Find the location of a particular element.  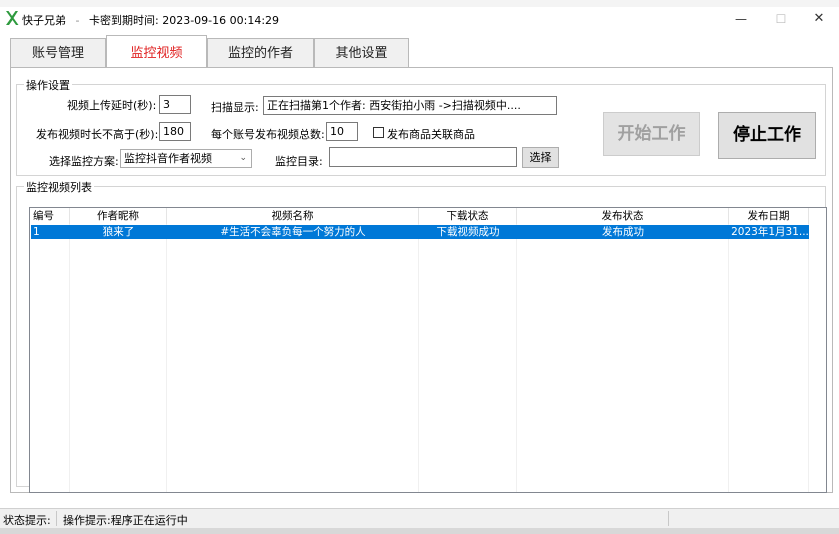

max-duration-label: 发布视频时长不高于(秒): is located at coordinates (97, 134).